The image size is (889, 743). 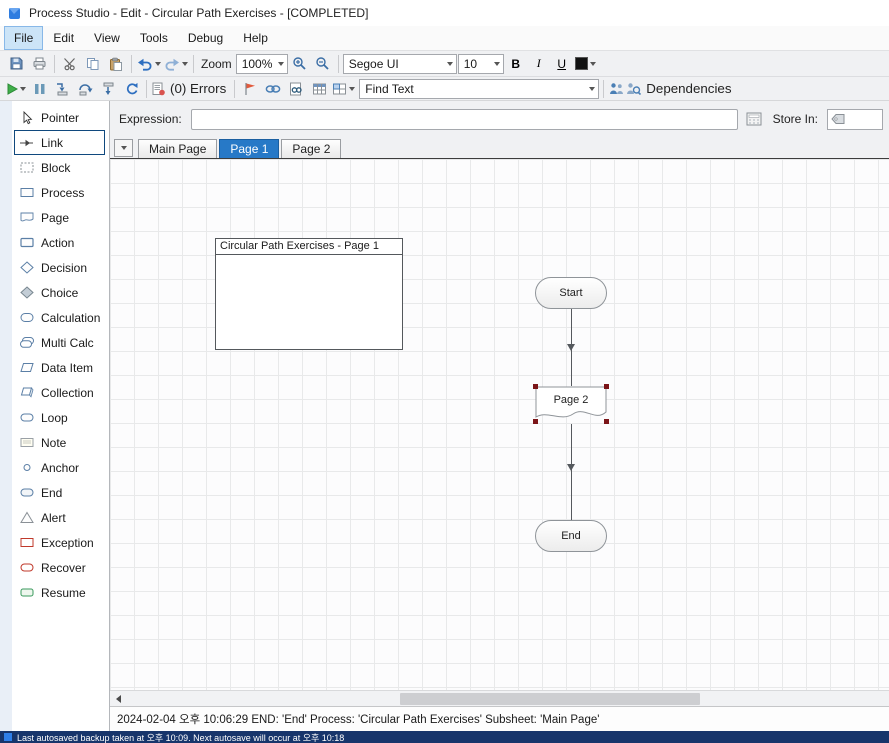 What do you see at coordinates (16, 89) in the screenshot?
I see `run-button` at bounding box center [16, 89].